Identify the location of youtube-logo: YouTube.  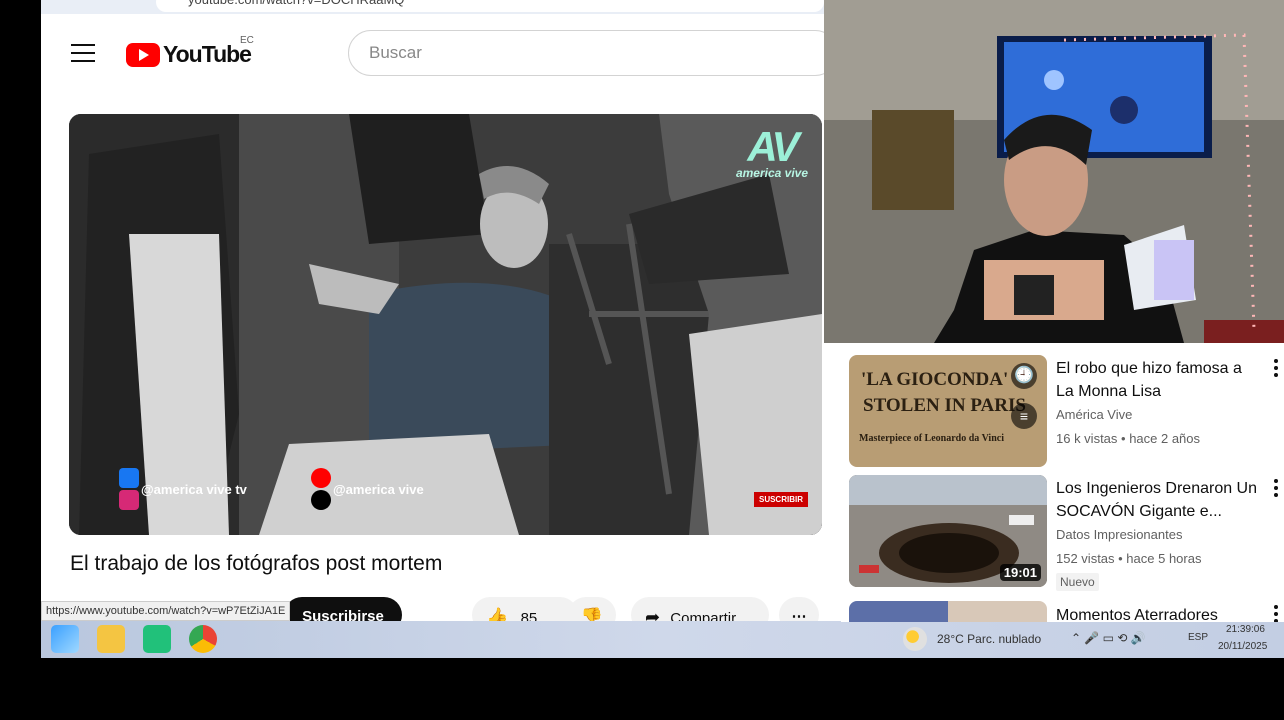
(189, 54).